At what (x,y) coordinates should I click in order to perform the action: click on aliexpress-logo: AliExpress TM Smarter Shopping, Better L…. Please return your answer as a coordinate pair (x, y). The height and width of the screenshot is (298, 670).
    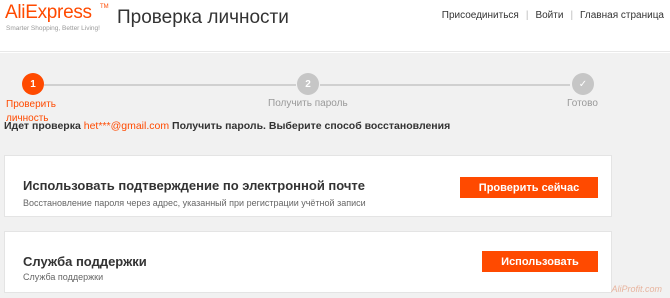
    Looking at the image, I should click on (57, 19).